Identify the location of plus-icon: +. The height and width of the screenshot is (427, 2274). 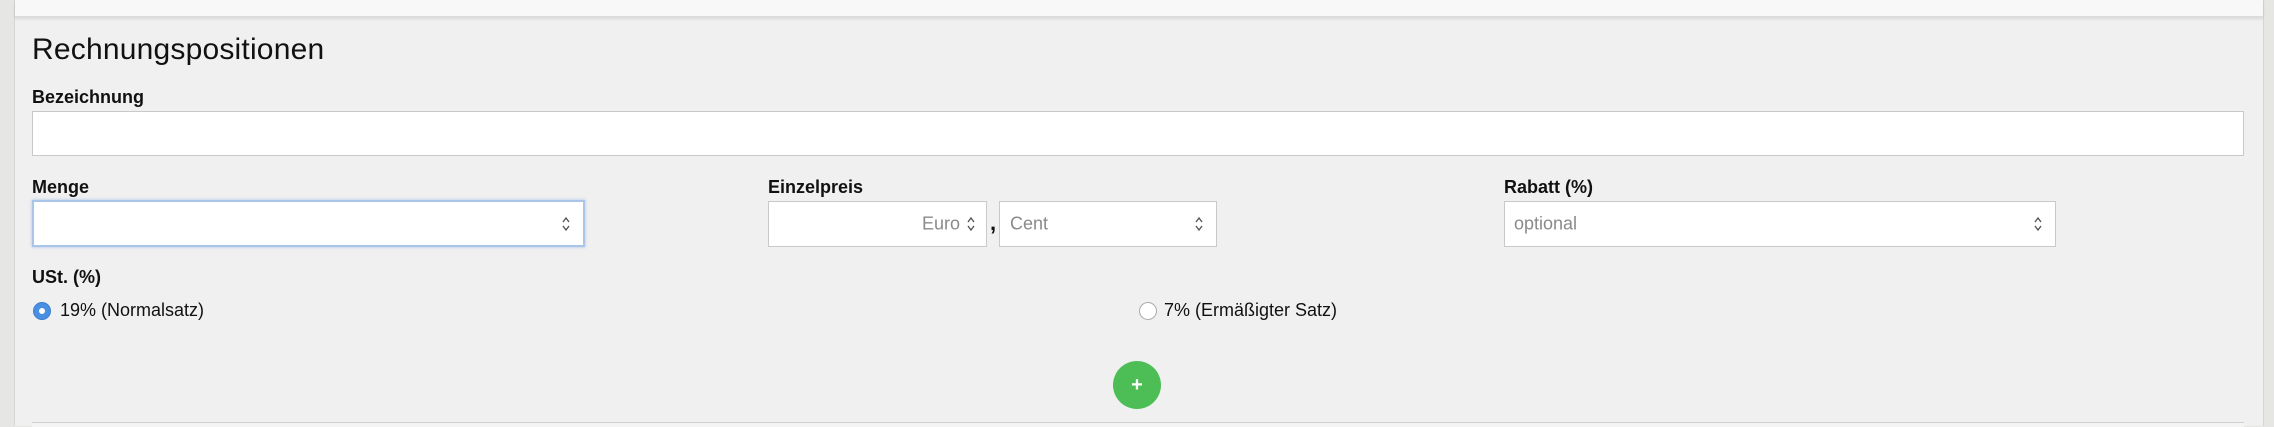
(1137, 384).